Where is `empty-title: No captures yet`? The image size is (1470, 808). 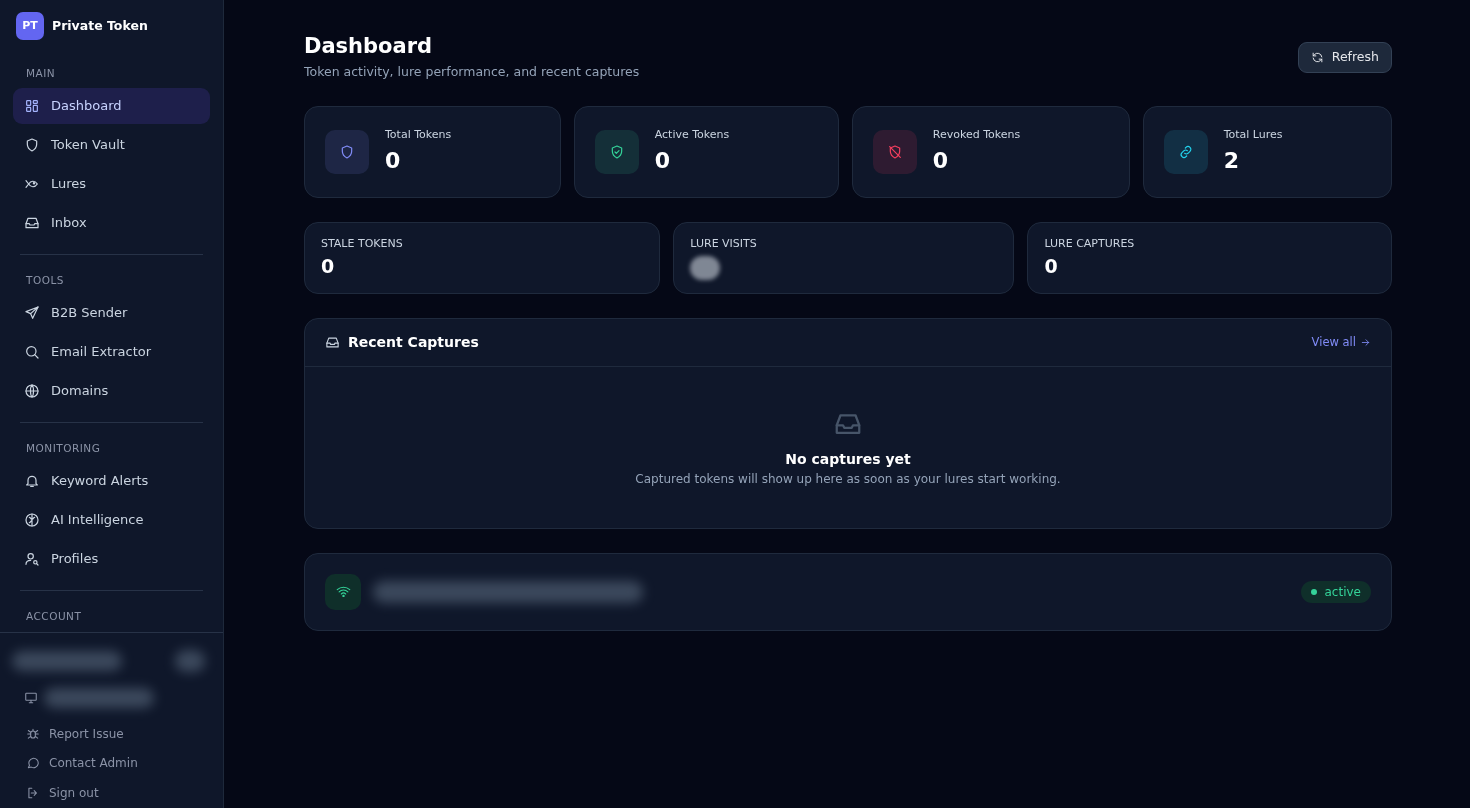 empty-title: No captures yet is located at coordinates (848, 459).